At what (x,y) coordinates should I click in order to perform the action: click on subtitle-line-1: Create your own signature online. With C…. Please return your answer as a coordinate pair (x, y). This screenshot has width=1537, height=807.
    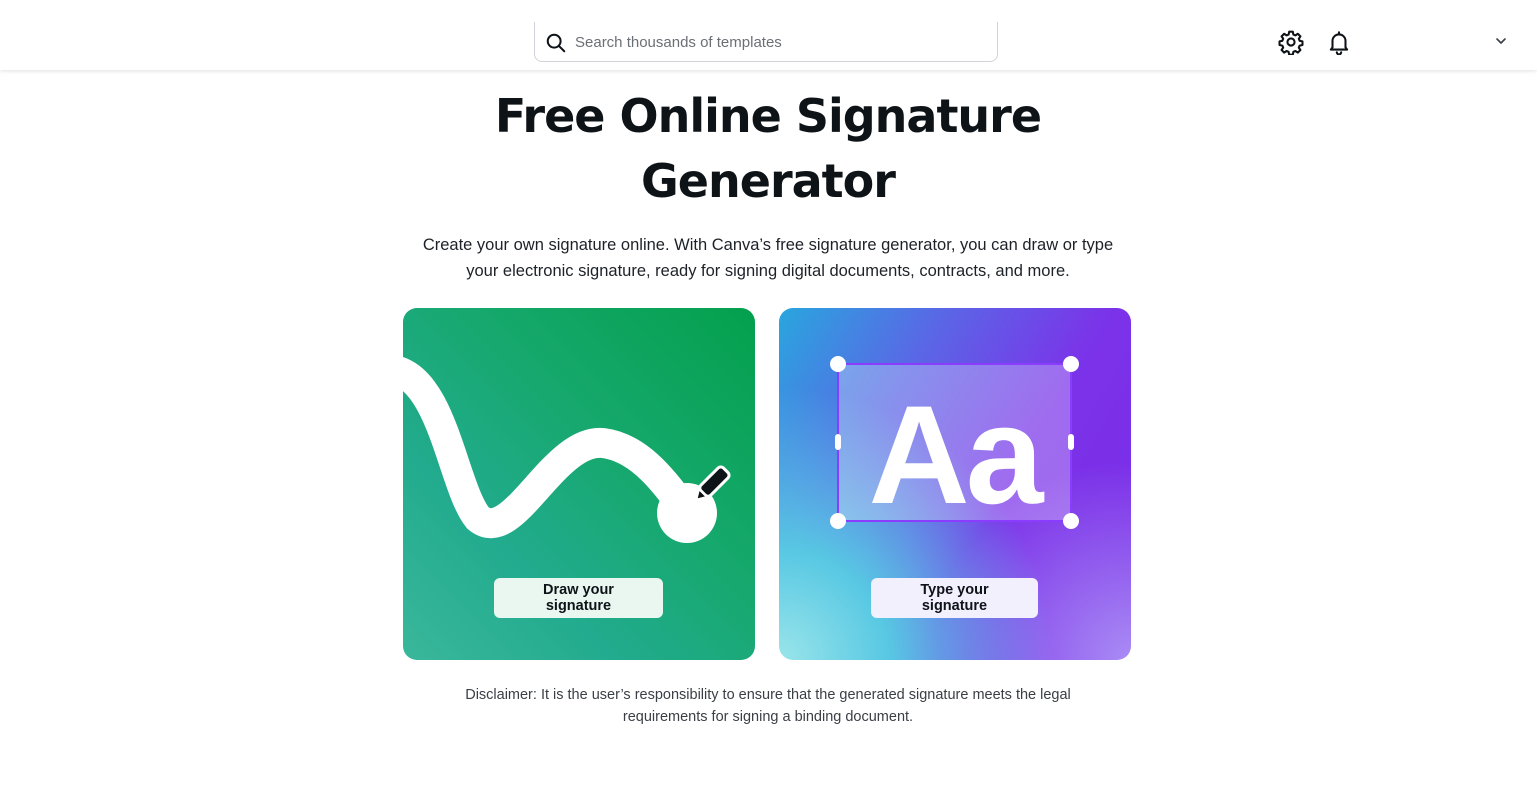
    Looking at the image, I should click on (768, 245).